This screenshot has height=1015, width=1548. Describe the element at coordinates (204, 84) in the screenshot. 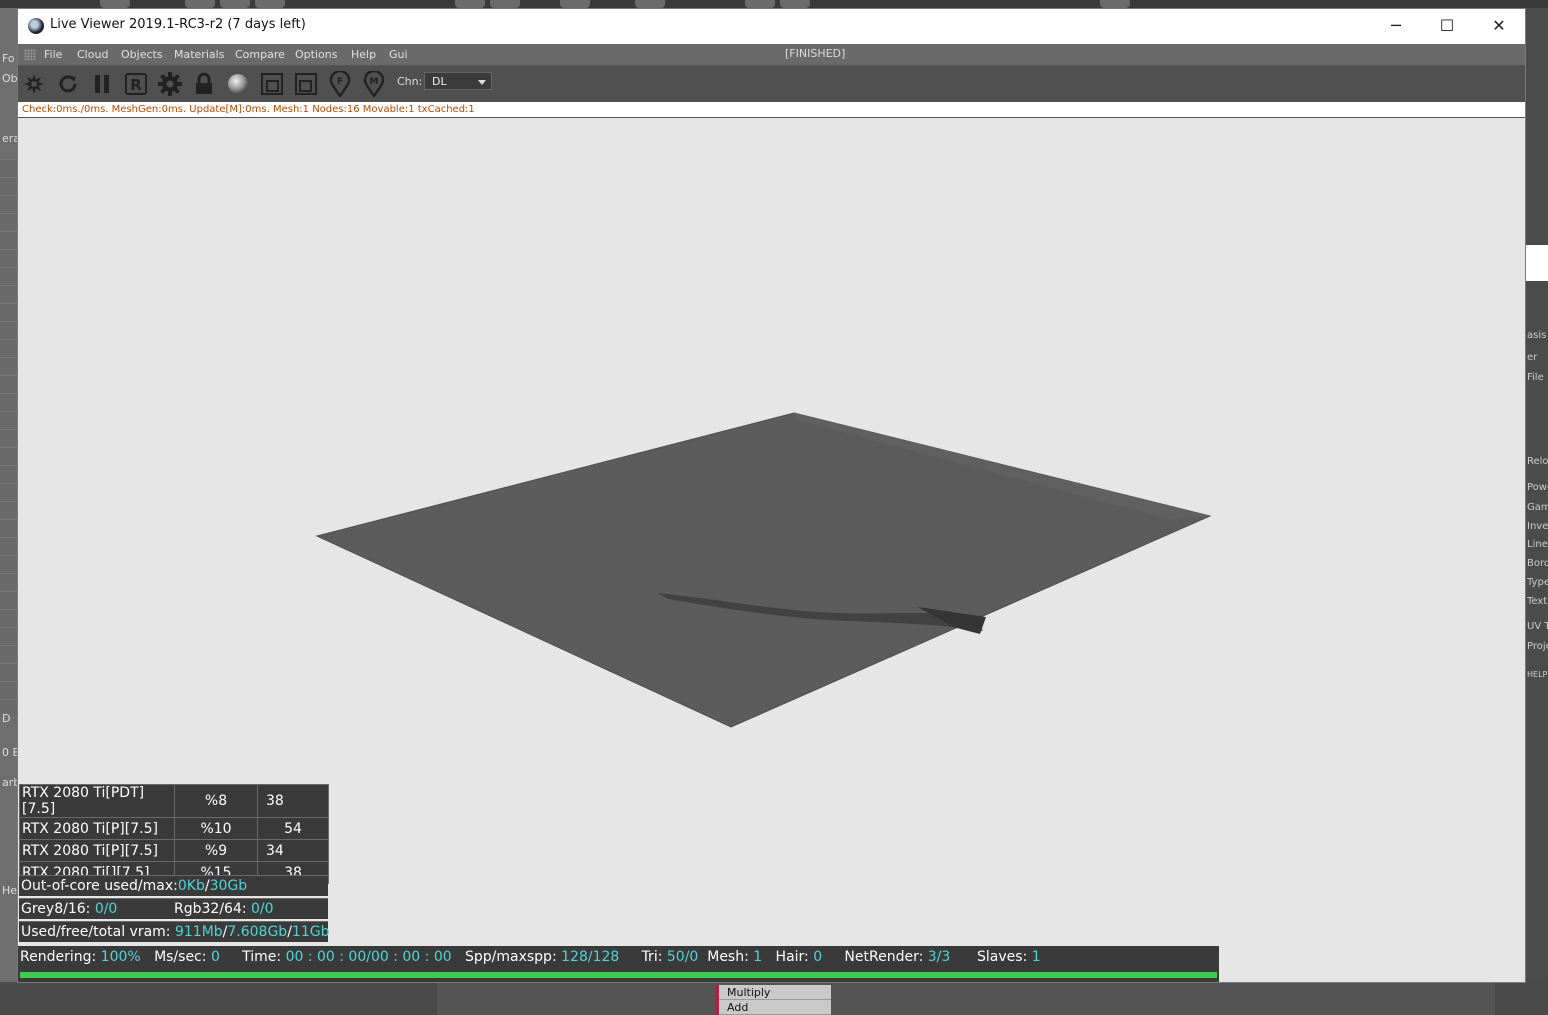

I see `lock-icon` at that location.